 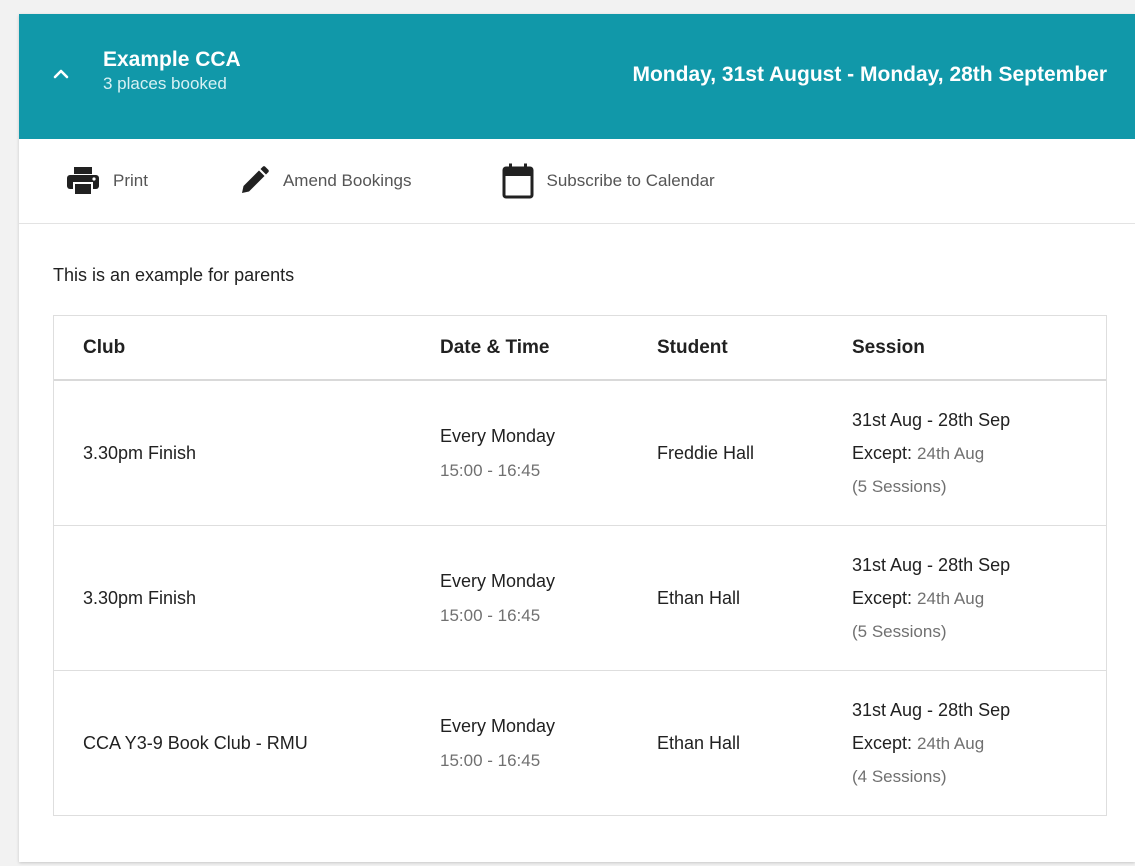 I want to click on column-header-club: Club, so click(x=232, y=348).